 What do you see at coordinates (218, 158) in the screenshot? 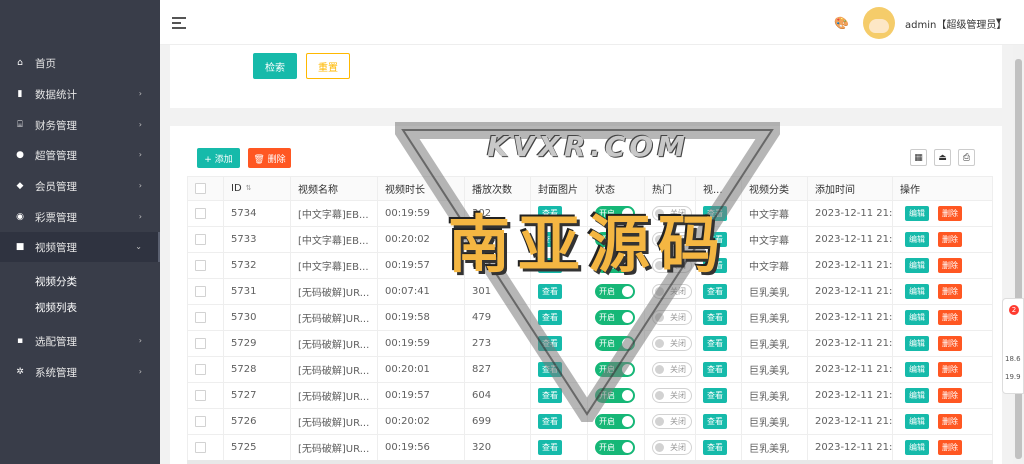
I see `add-button: + 添加` at bounding box center [218, 158].